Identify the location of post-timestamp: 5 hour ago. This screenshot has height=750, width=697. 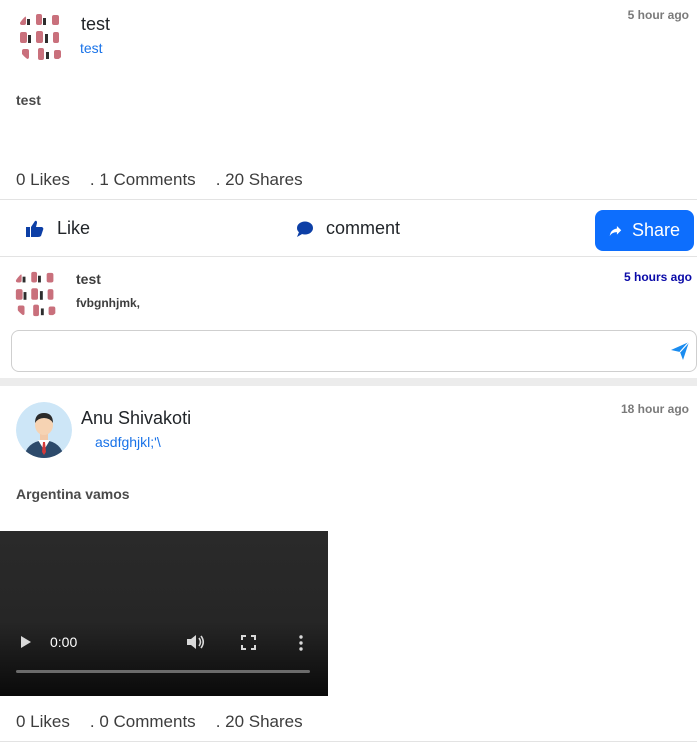
(658, 15).